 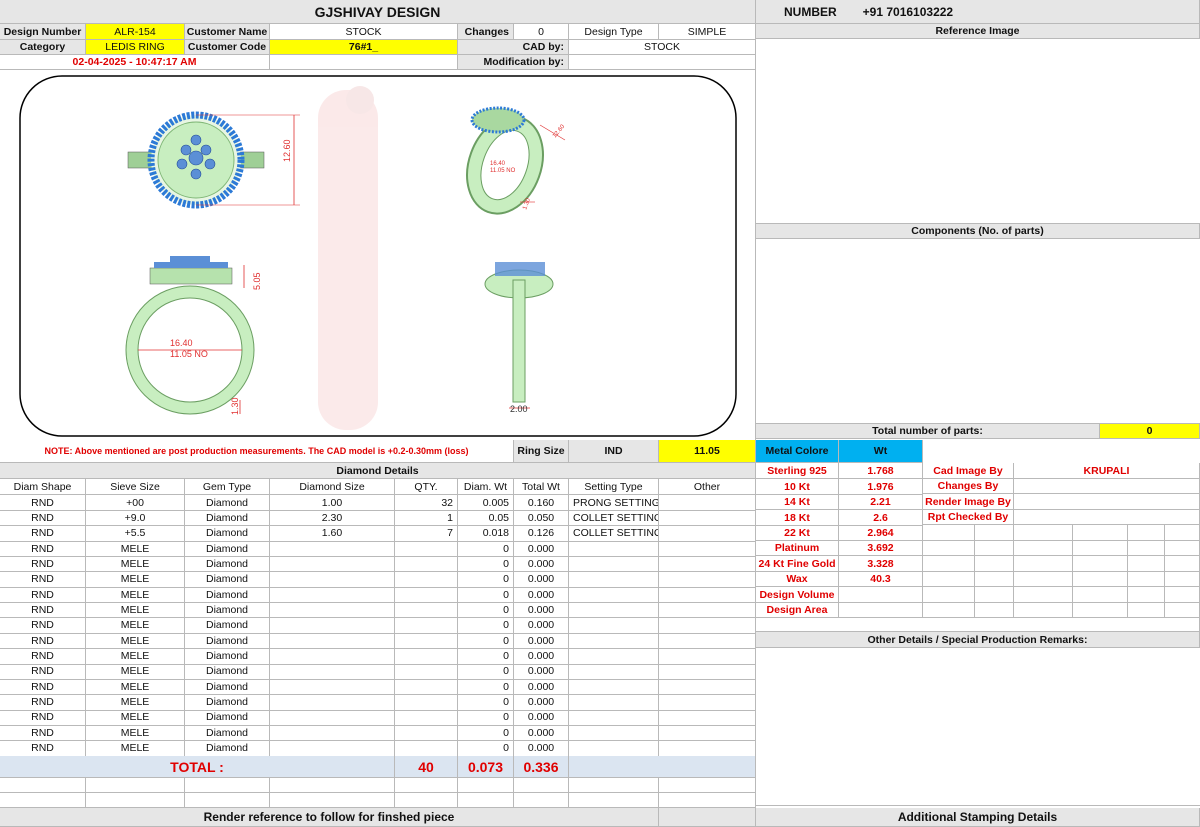 I want to click on diamond-cell: 1, so click(x=426, y=518).